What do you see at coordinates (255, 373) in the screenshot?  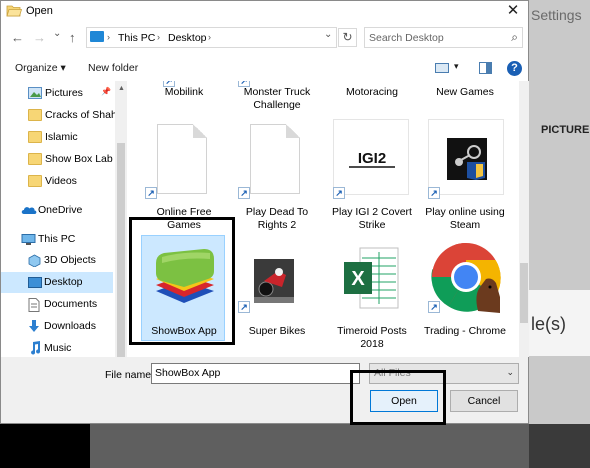 I see `file-name-input: ShowBox App` at bounding box center [255, 373].